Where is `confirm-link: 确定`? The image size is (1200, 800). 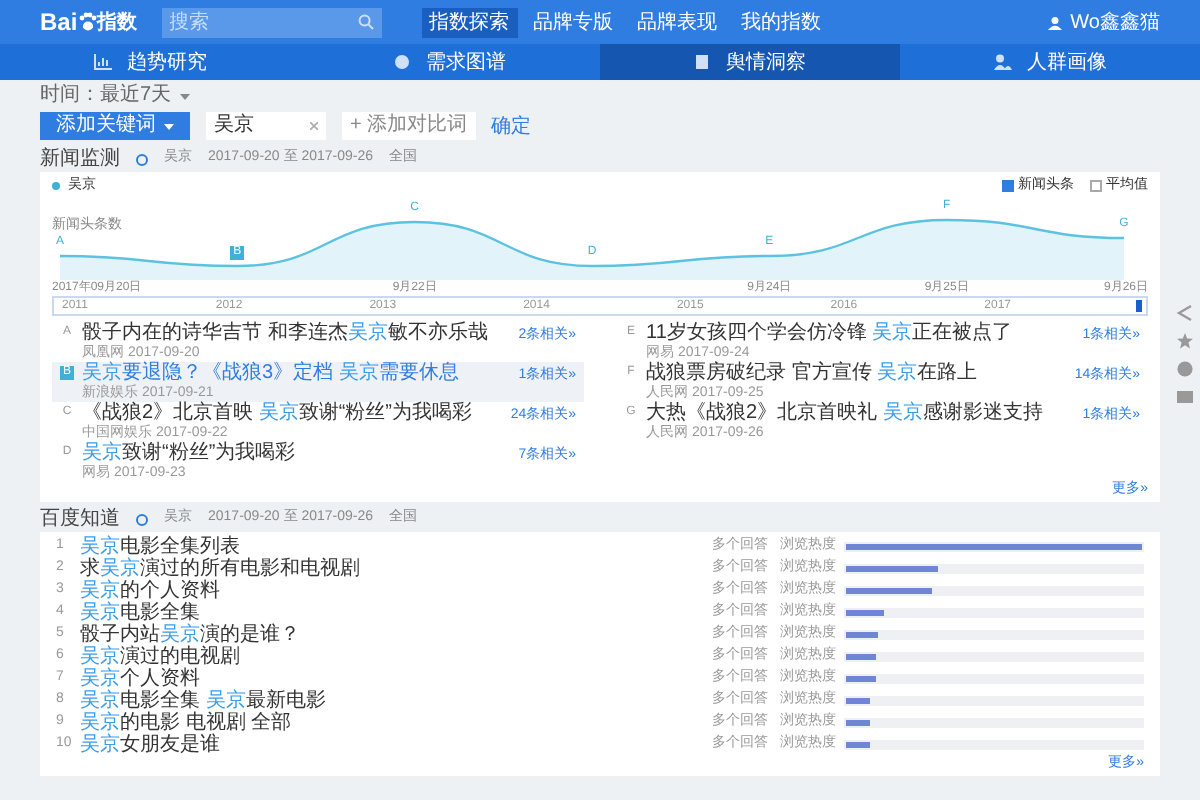 confirm-link: 确定 is located at coordinates (511, 126).